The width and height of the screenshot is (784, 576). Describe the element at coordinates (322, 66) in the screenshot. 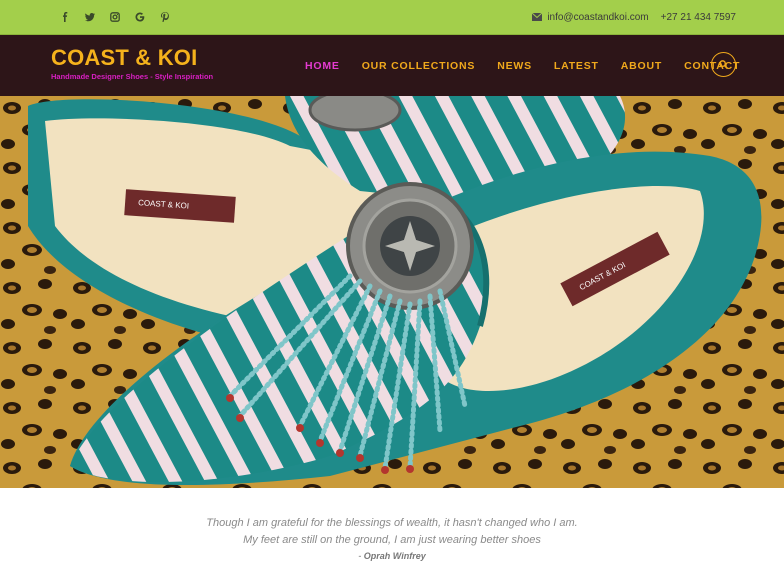

I see `nav-home: HOME` at that location.